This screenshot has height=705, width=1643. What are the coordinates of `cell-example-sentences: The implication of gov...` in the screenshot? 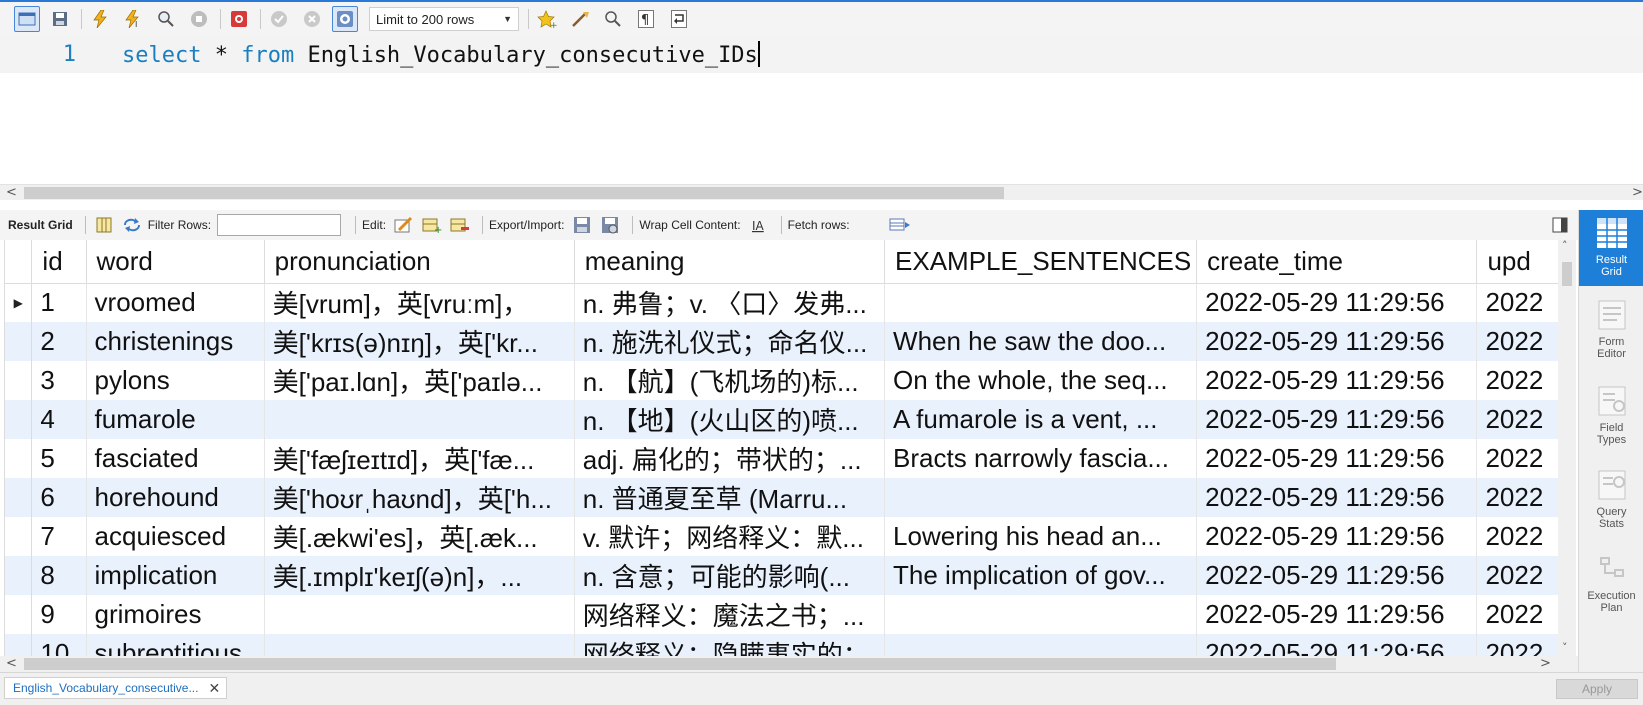 It's located at (1041, 575).